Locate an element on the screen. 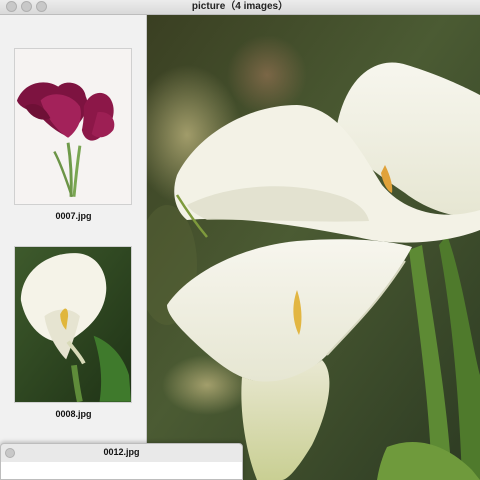  purple-calla-lily-image is located at coordinates (73, 126).